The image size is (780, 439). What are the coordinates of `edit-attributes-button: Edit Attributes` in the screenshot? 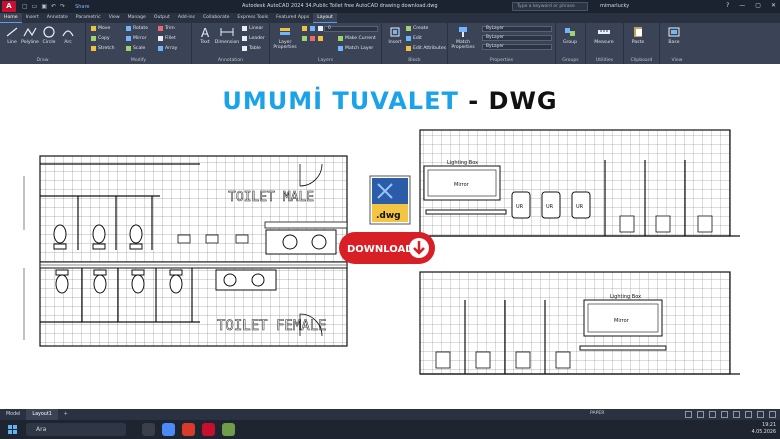 It's located at (426, 48).